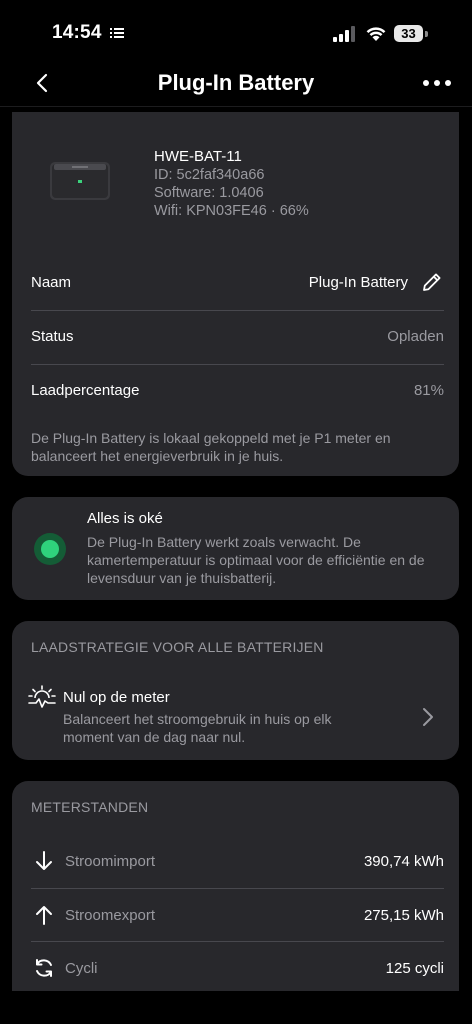 This screenshot has width=472, height=1024. What do you see at coordinates (90, 807) in the screenshot?
I see `meters-header: METERSTANDEN` at bounding box center [90, 807].